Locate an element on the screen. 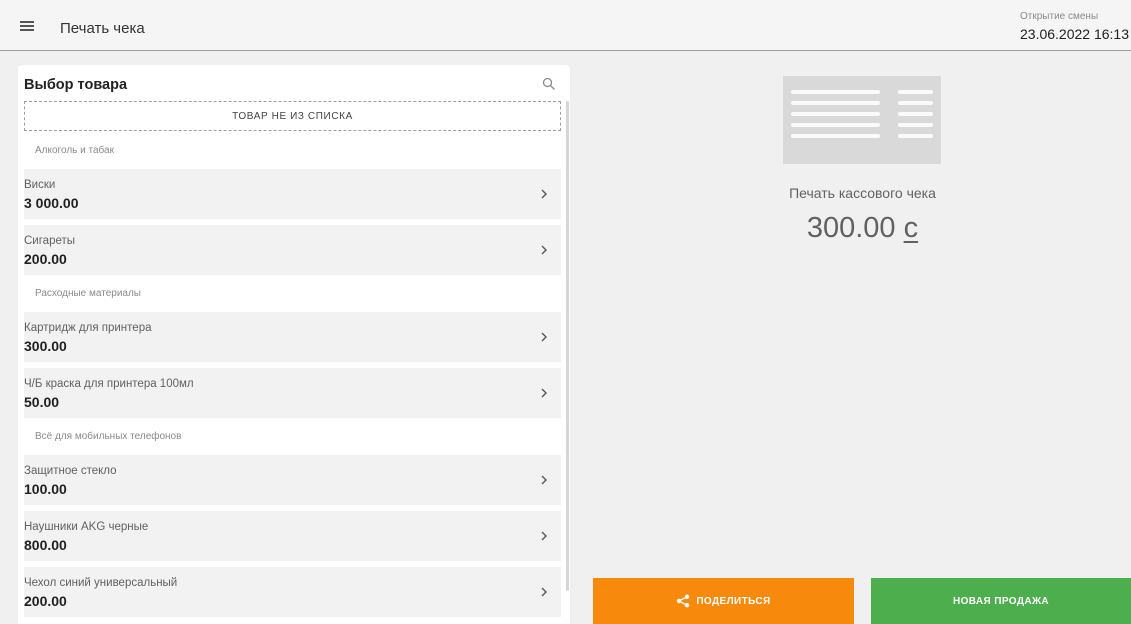  shift-open-label: Открытие смены is located at coordinates (1059, 16).